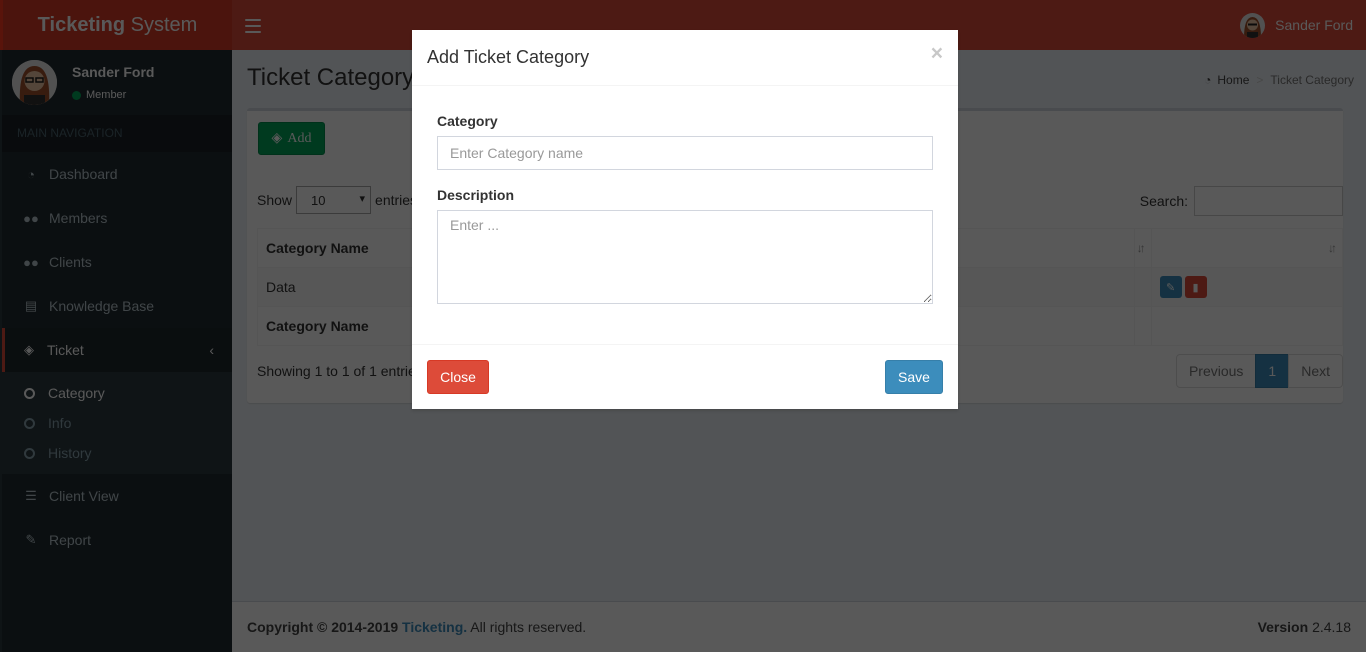 The width and height of the screenshot is (1366, 652). I want to click on modal-title: Add Ticket Category, so click(508, 57).